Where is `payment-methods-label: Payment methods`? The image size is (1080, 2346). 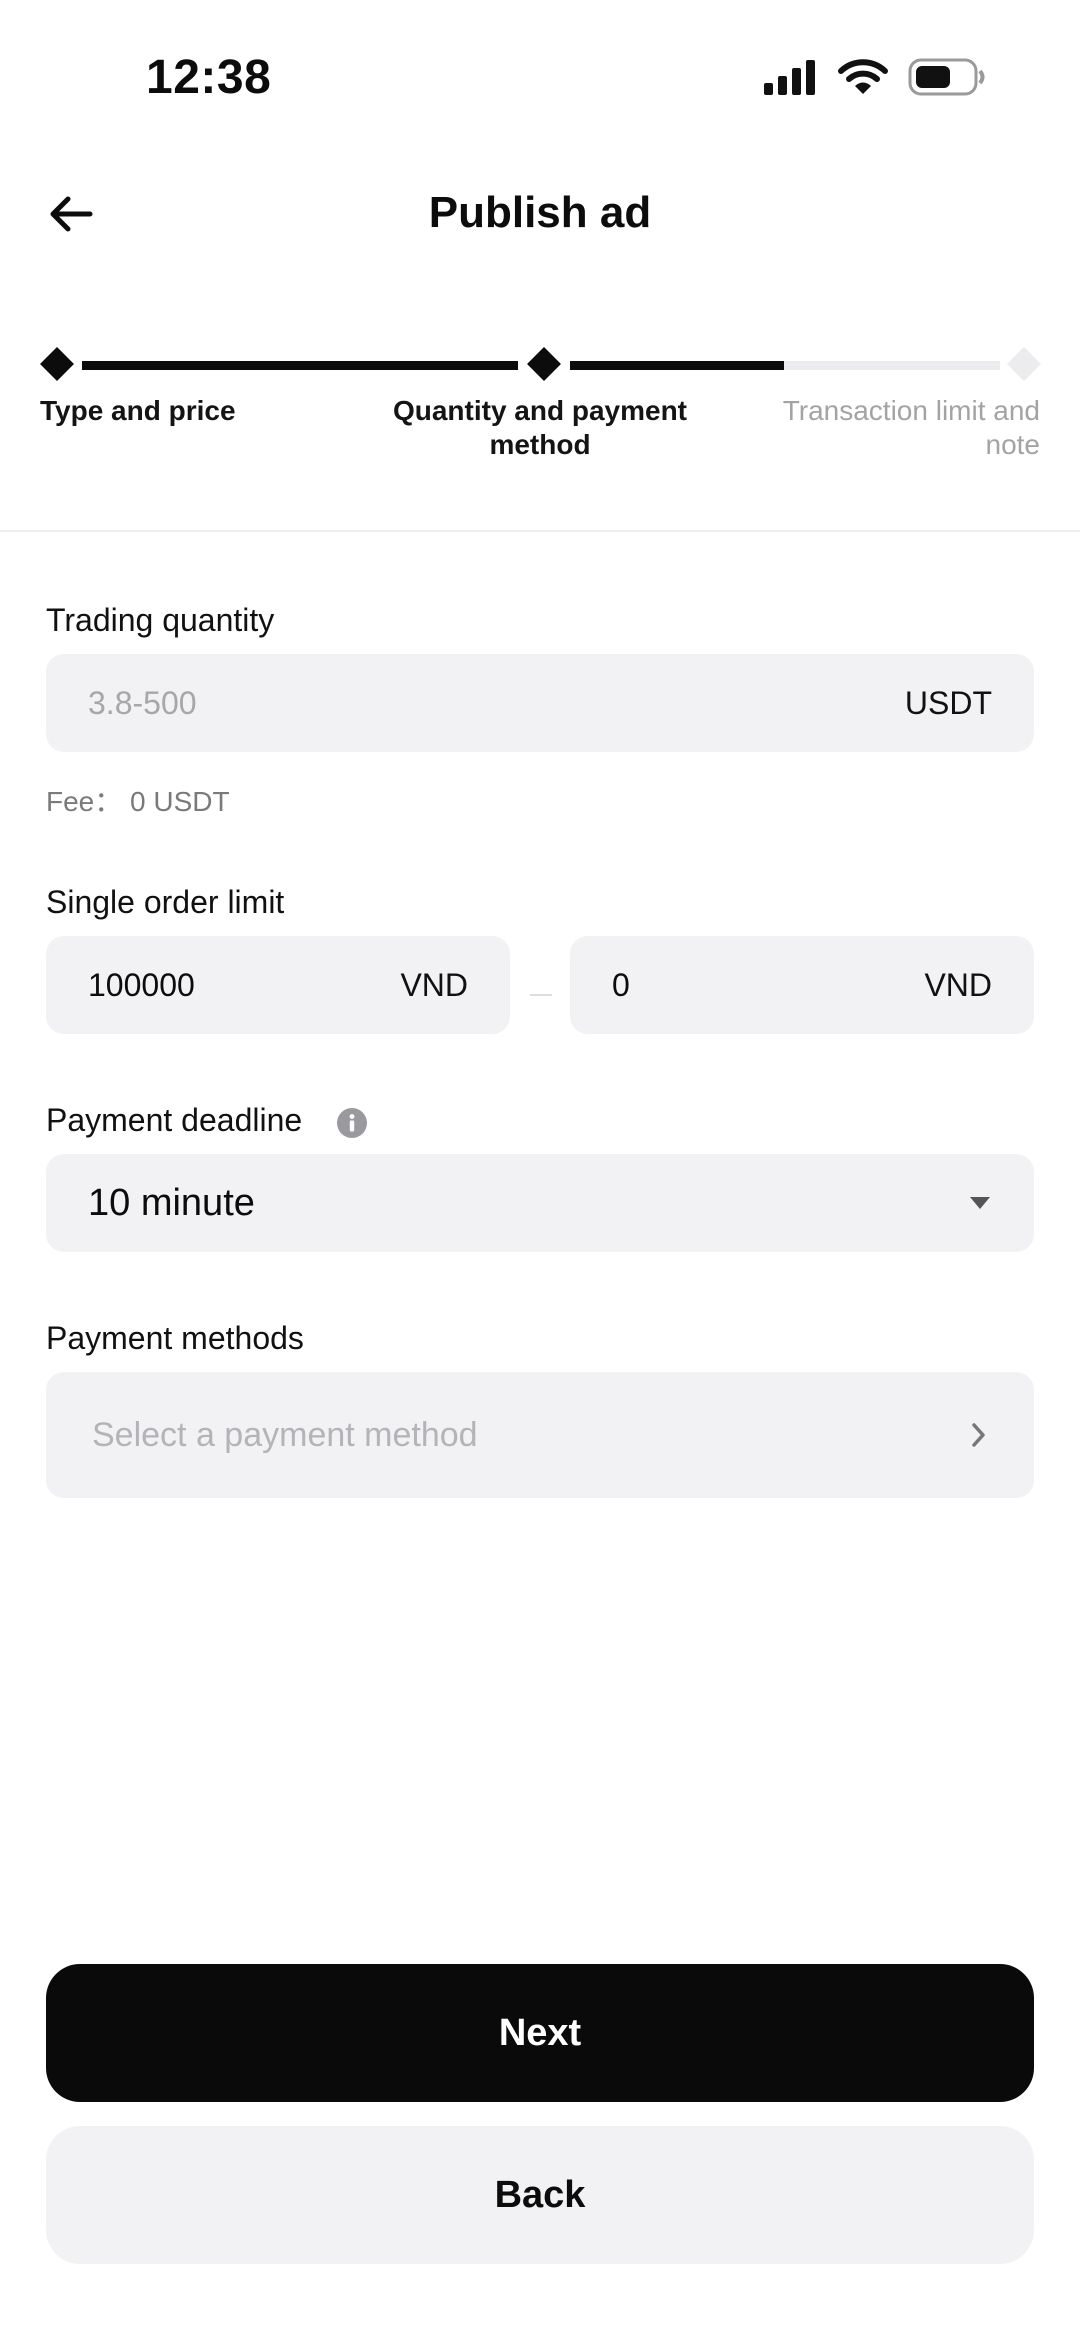 payment-methods-label: Payment methods is located at coordinates (175, 1338).